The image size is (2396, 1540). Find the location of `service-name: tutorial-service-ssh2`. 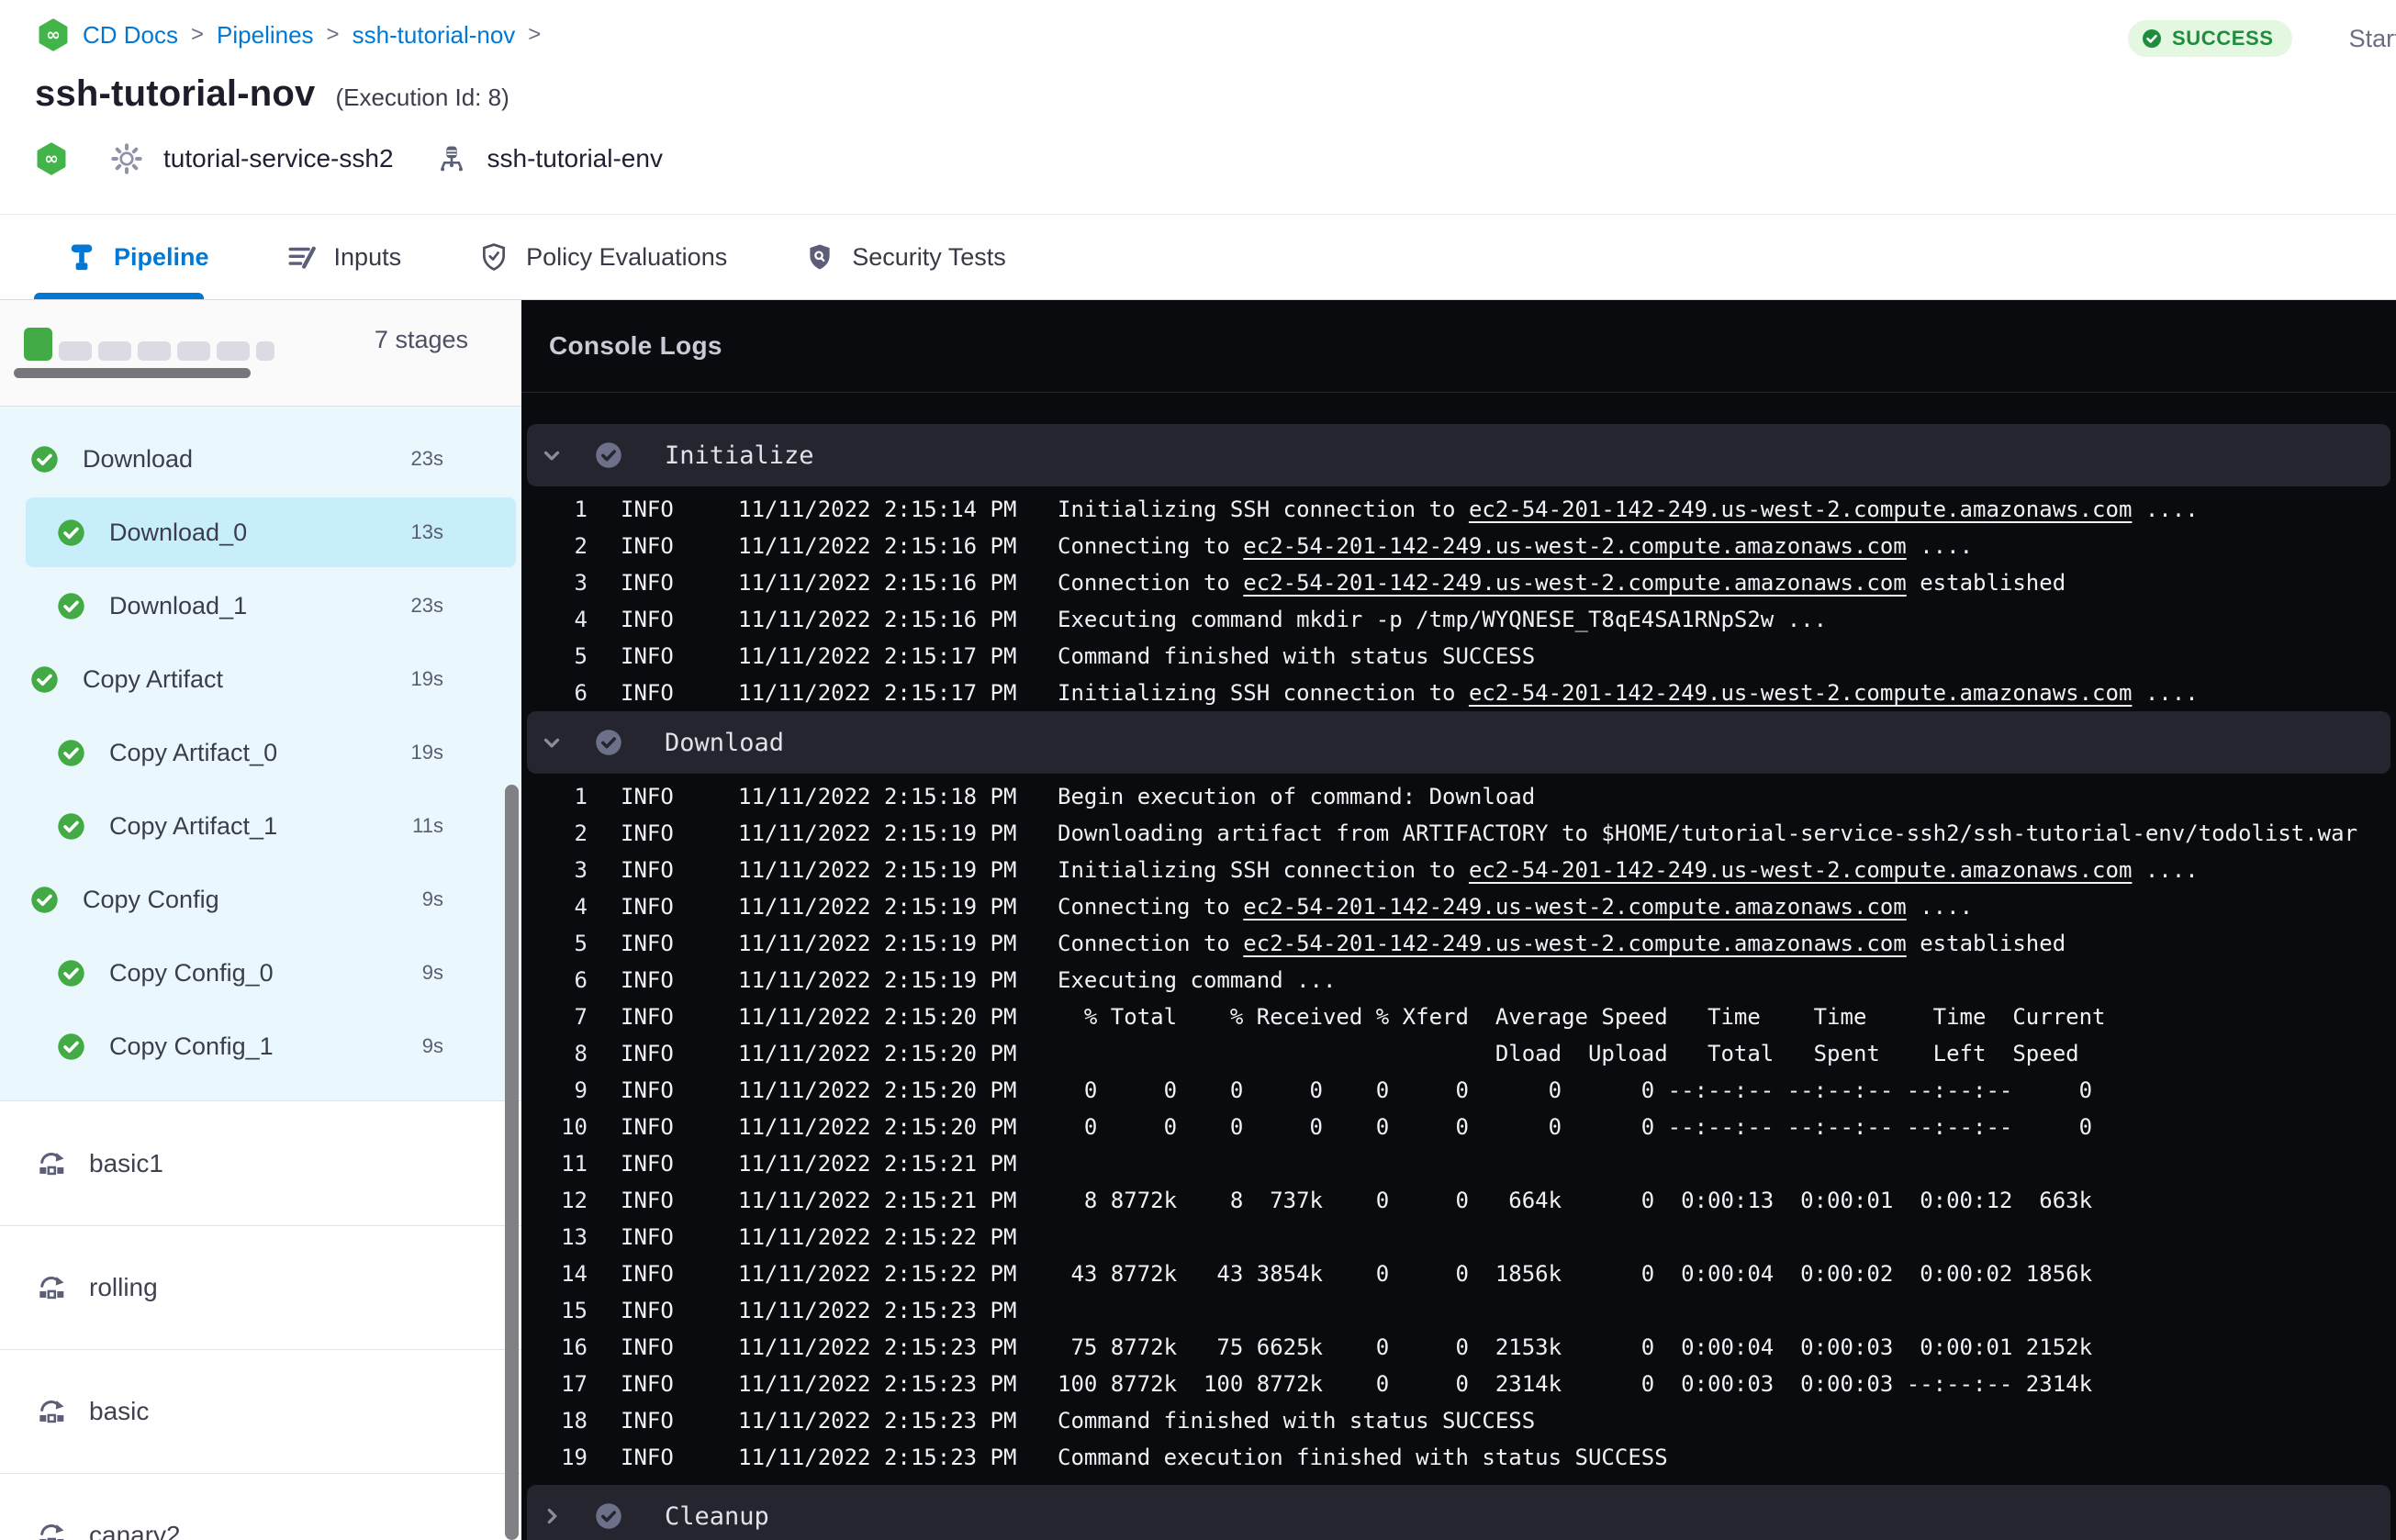

service-name: tutorial-service-ssh2 is located at coordinates (278, 158).